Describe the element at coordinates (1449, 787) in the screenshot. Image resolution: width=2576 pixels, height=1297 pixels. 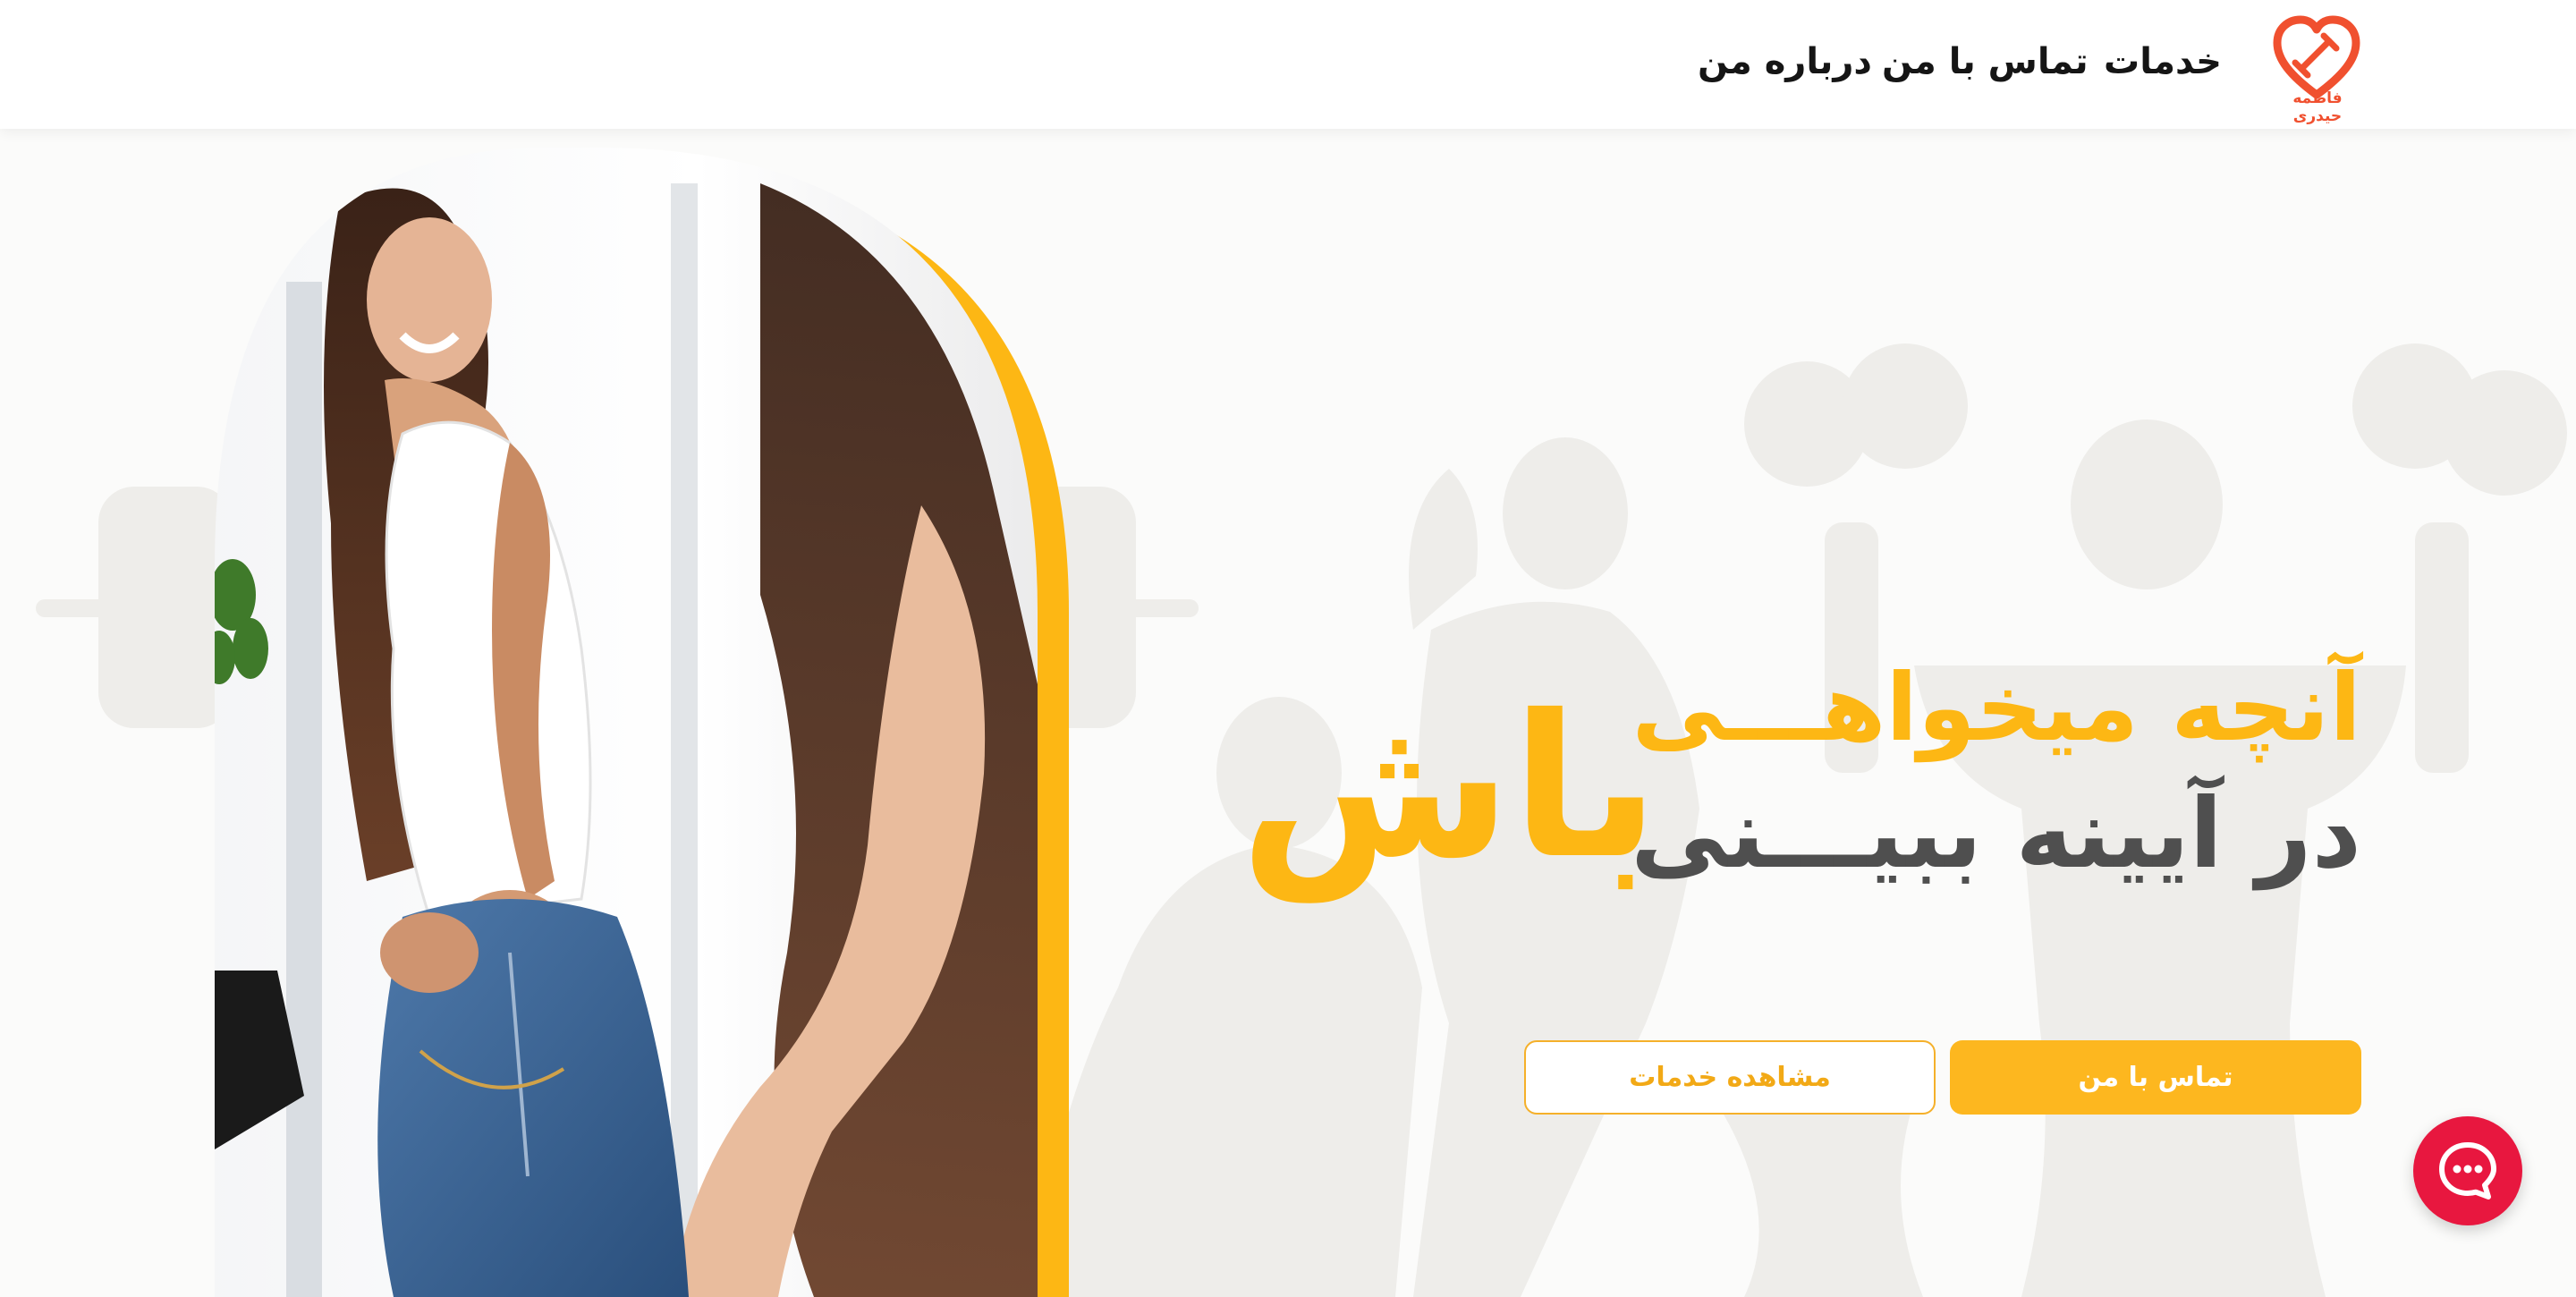
I see `headline-big-word: باش` at that location.